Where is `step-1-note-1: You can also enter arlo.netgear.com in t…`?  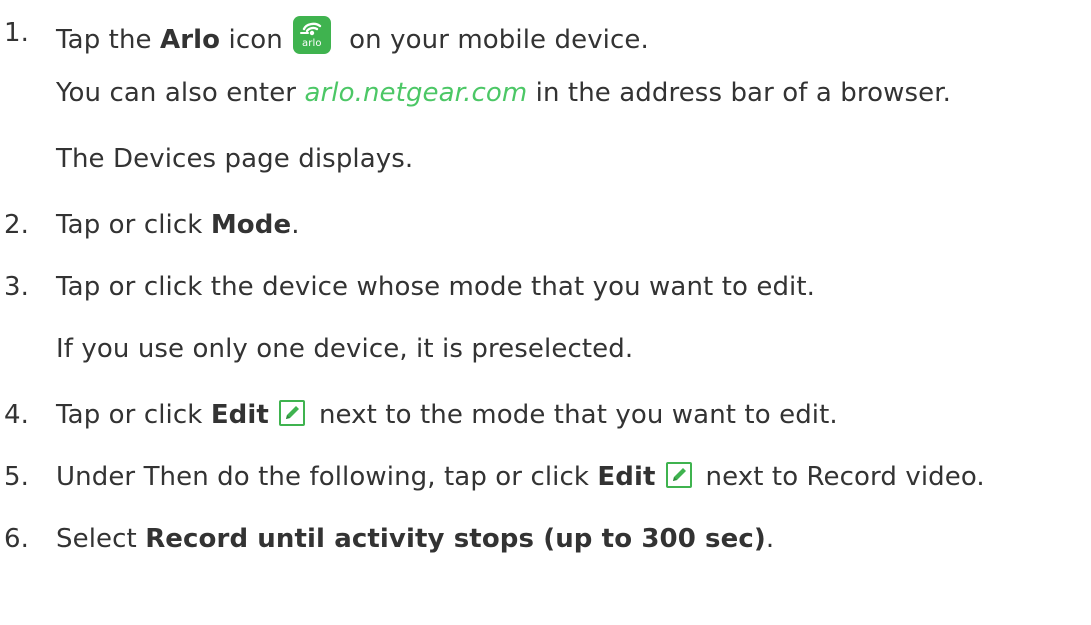 step-1-note-1: You can also enter arlo.netgear.com in t… is located at coordinates (503, 93).